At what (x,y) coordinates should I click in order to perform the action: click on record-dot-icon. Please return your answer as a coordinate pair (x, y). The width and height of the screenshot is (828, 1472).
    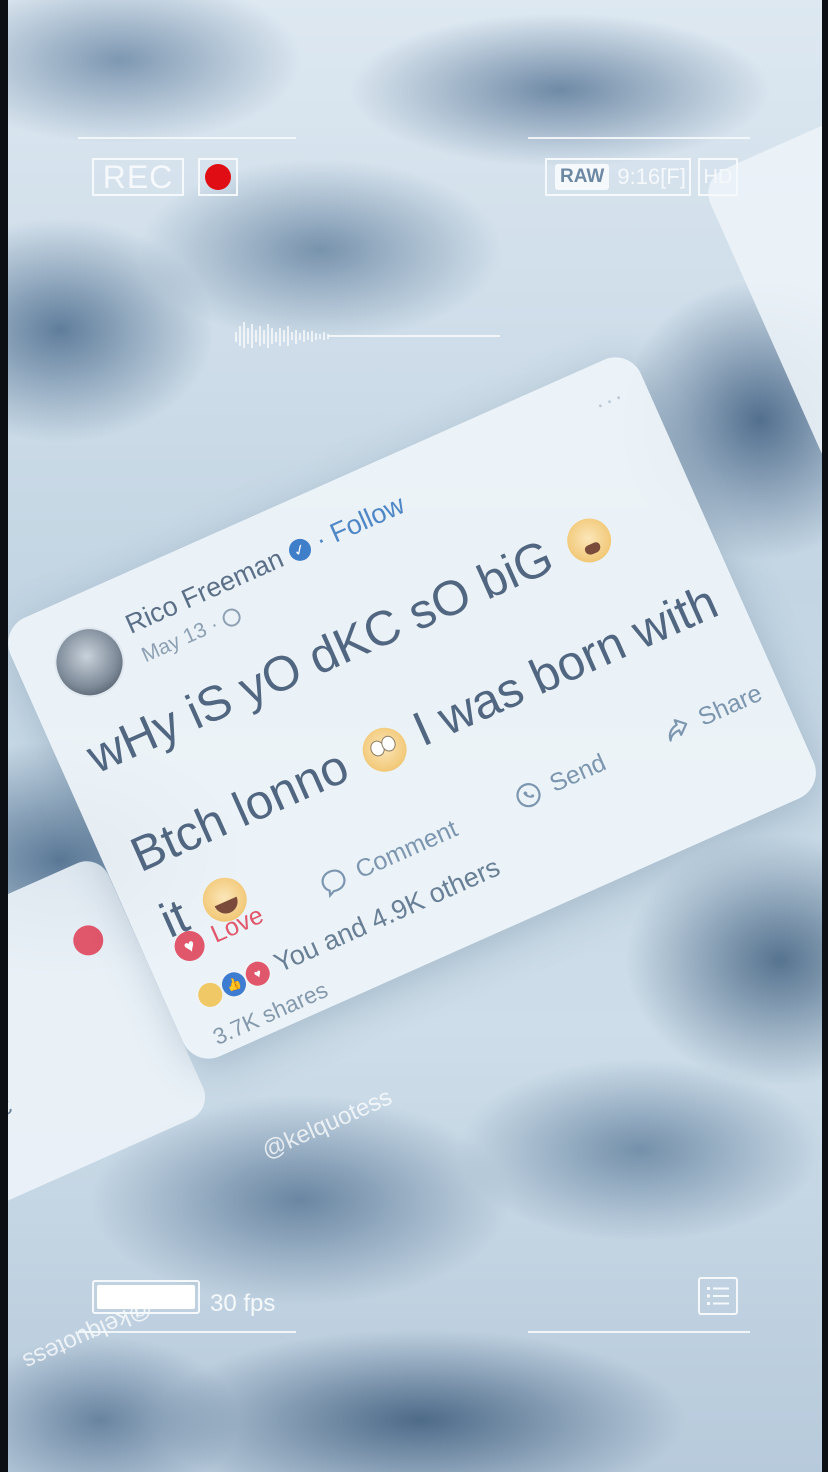
    Looking at the image, I should click on (218, 177).